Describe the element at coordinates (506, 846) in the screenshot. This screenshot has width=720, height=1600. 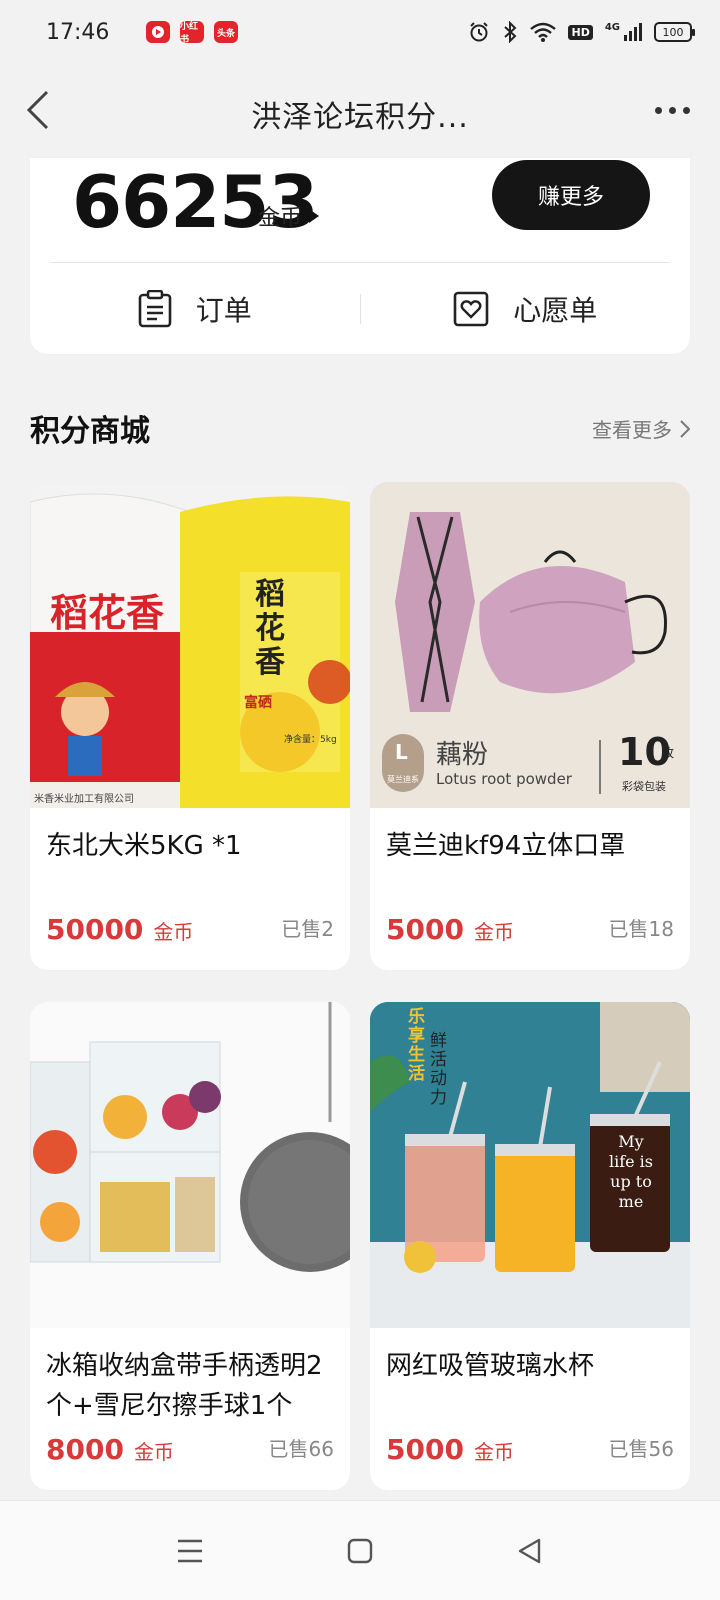
I see `product-name: 莫兰迪kf94立体口罩` at that location.